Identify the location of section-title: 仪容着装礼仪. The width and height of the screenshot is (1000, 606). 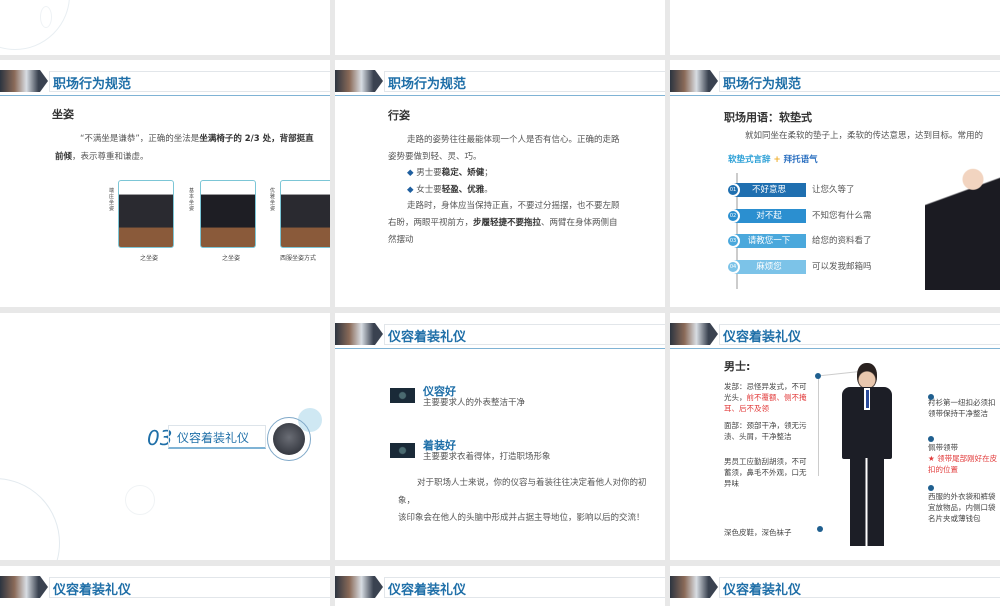
(217, 437).